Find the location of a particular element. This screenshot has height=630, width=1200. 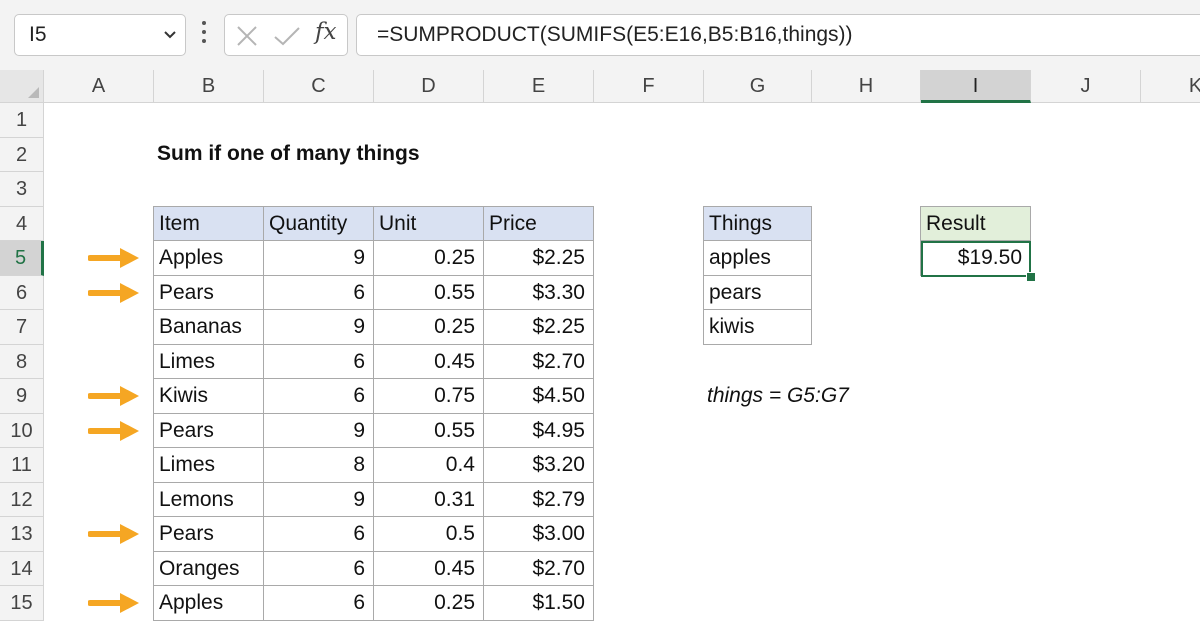

row-header-6: 6 is located at coordinates (22, 292).